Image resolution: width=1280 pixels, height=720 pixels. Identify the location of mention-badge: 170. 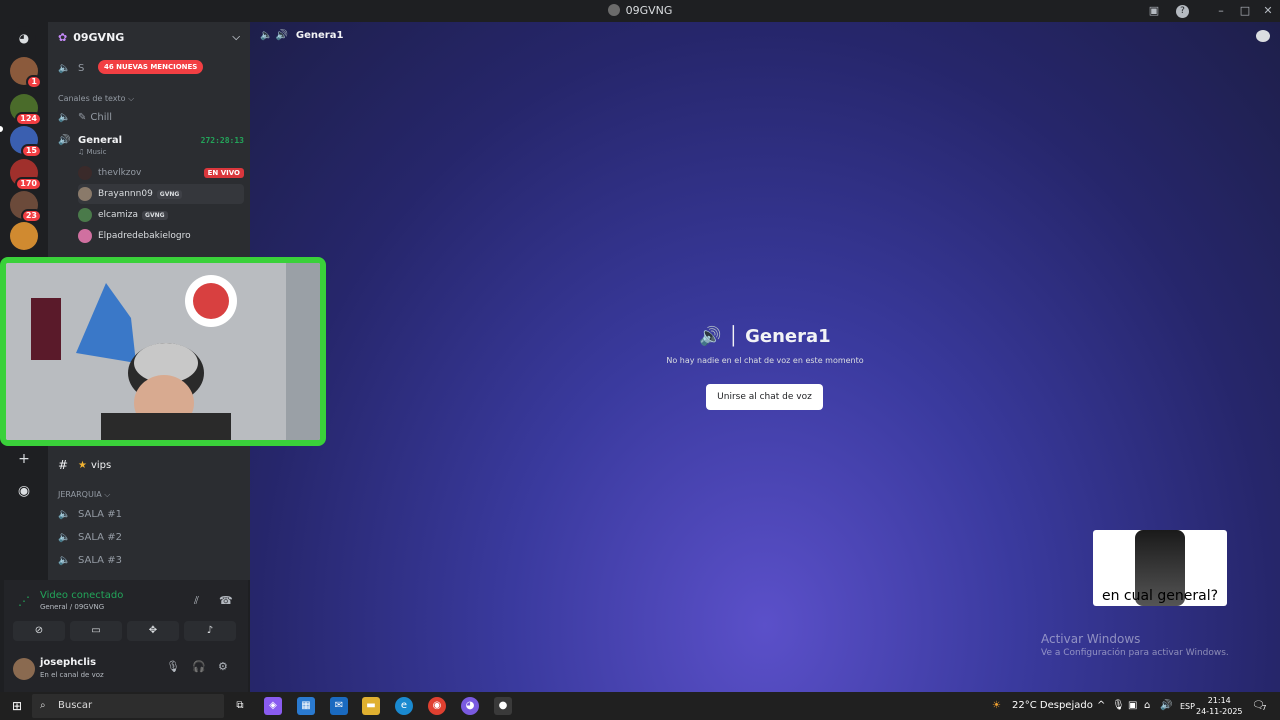
(28, 184).